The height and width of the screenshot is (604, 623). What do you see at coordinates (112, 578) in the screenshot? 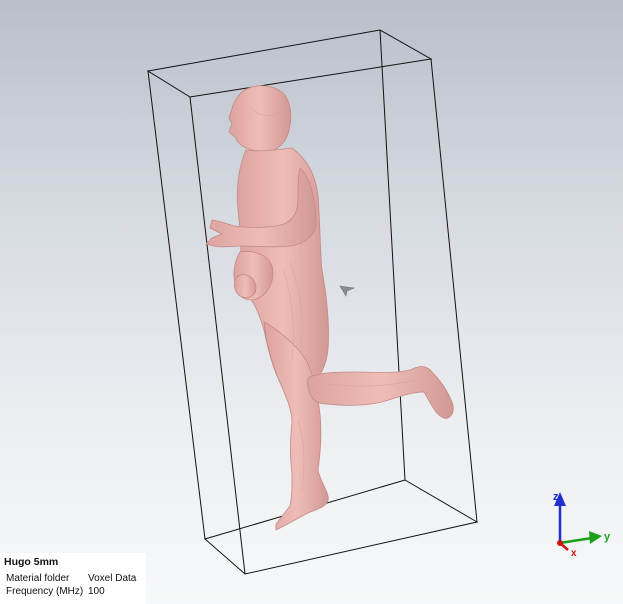
I see `info-value: Voxel Data` at bounding box center [112, 578].